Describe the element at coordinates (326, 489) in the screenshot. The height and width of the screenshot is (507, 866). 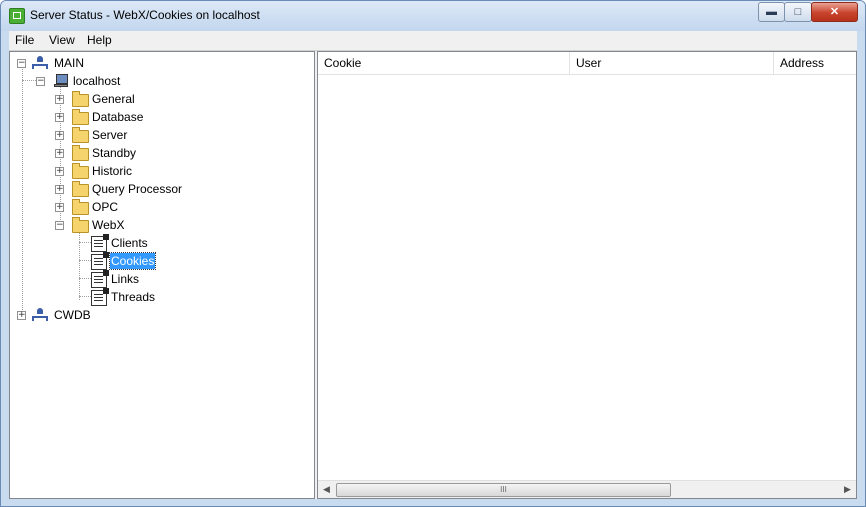
I see `scroll-left-icon: ◀` at that location.